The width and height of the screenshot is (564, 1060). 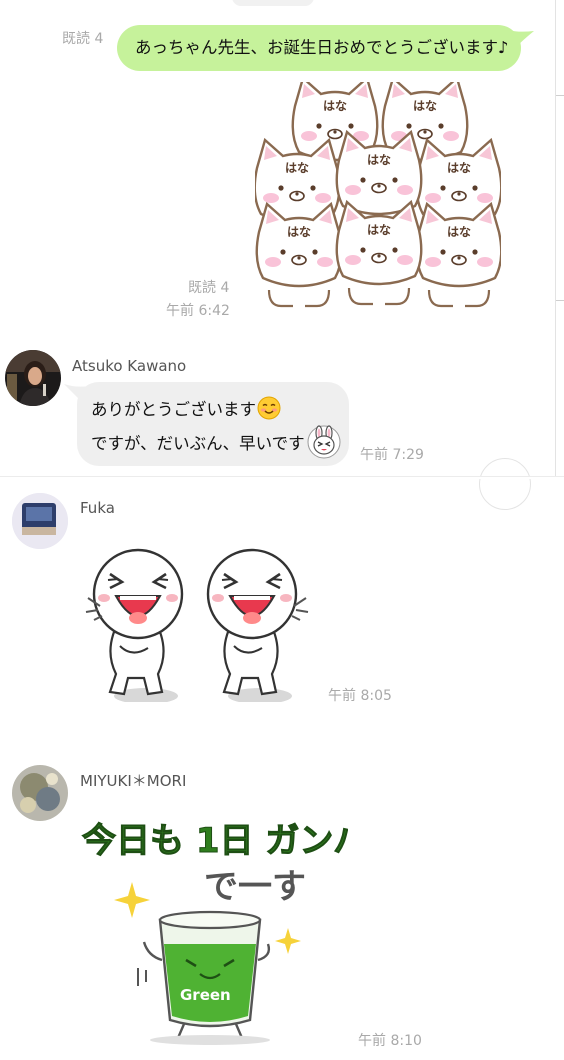 I want to click on smile-emoji-icon, so click(x=269, y=408).